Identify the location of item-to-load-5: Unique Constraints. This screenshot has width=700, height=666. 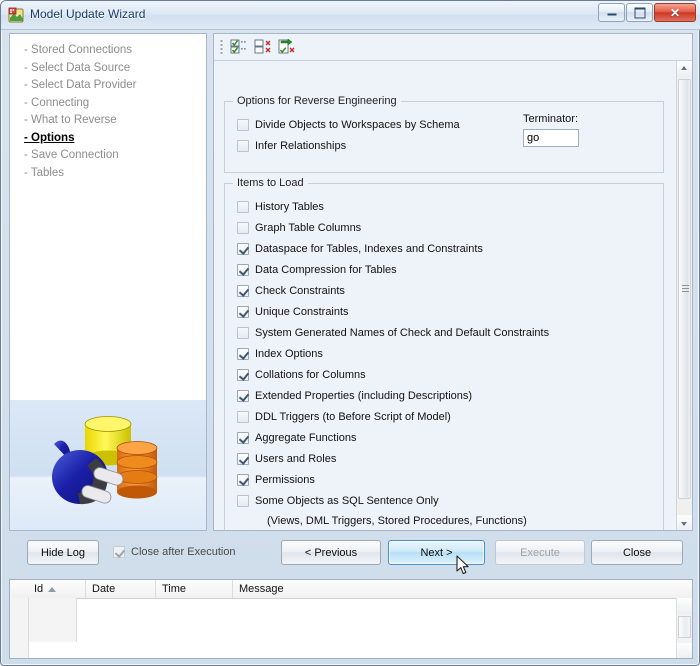
(293, 311).